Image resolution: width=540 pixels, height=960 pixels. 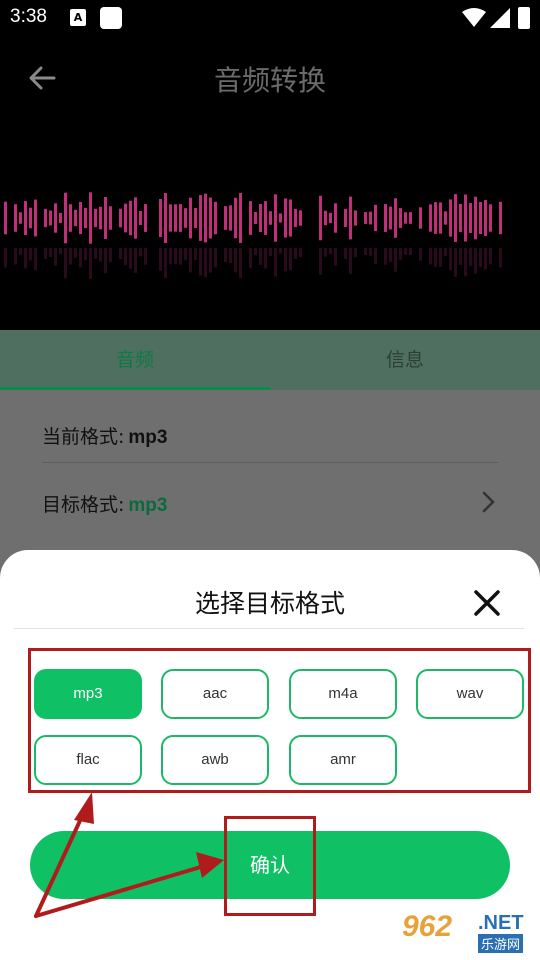 What do you see at coordinates (405, 360) in the screenshot?
I see `tab-info: 信息` at bounding box center [405, 360].